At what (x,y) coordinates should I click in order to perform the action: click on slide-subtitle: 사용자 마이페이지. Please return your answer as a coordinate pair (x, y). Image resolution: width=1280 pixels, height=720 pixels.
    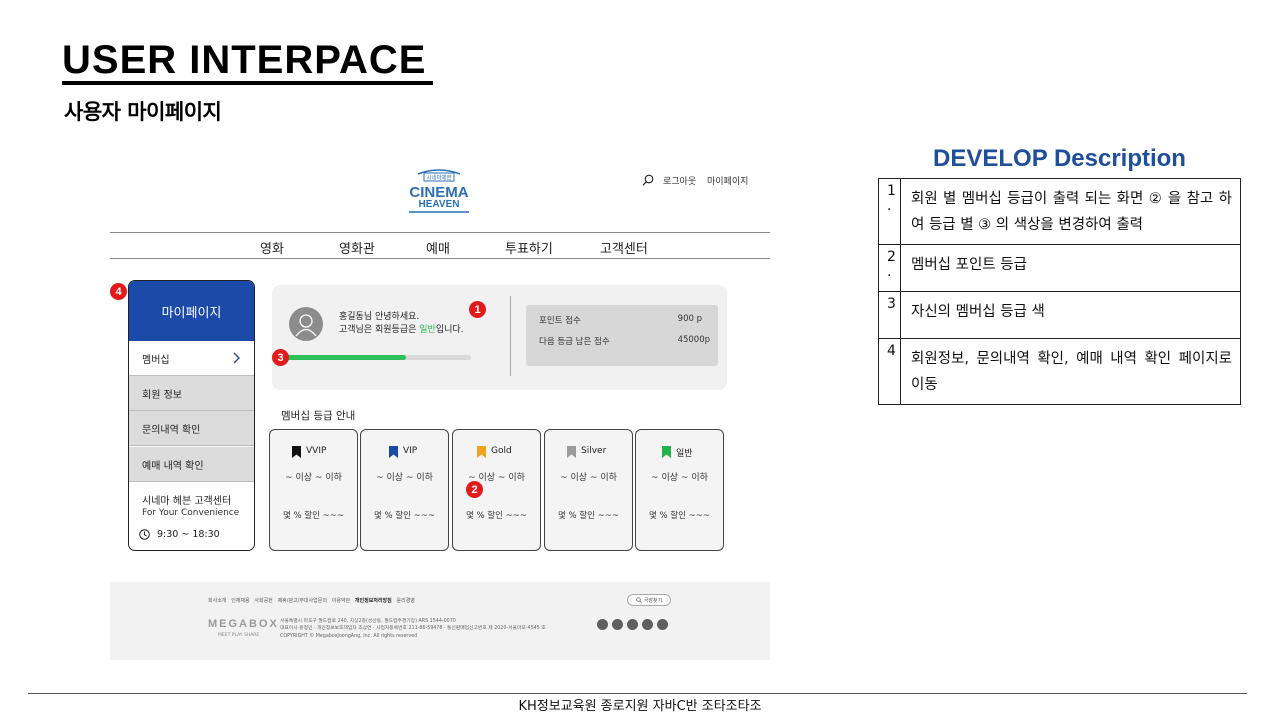
    Looking at the image, I should click on (143, 112).